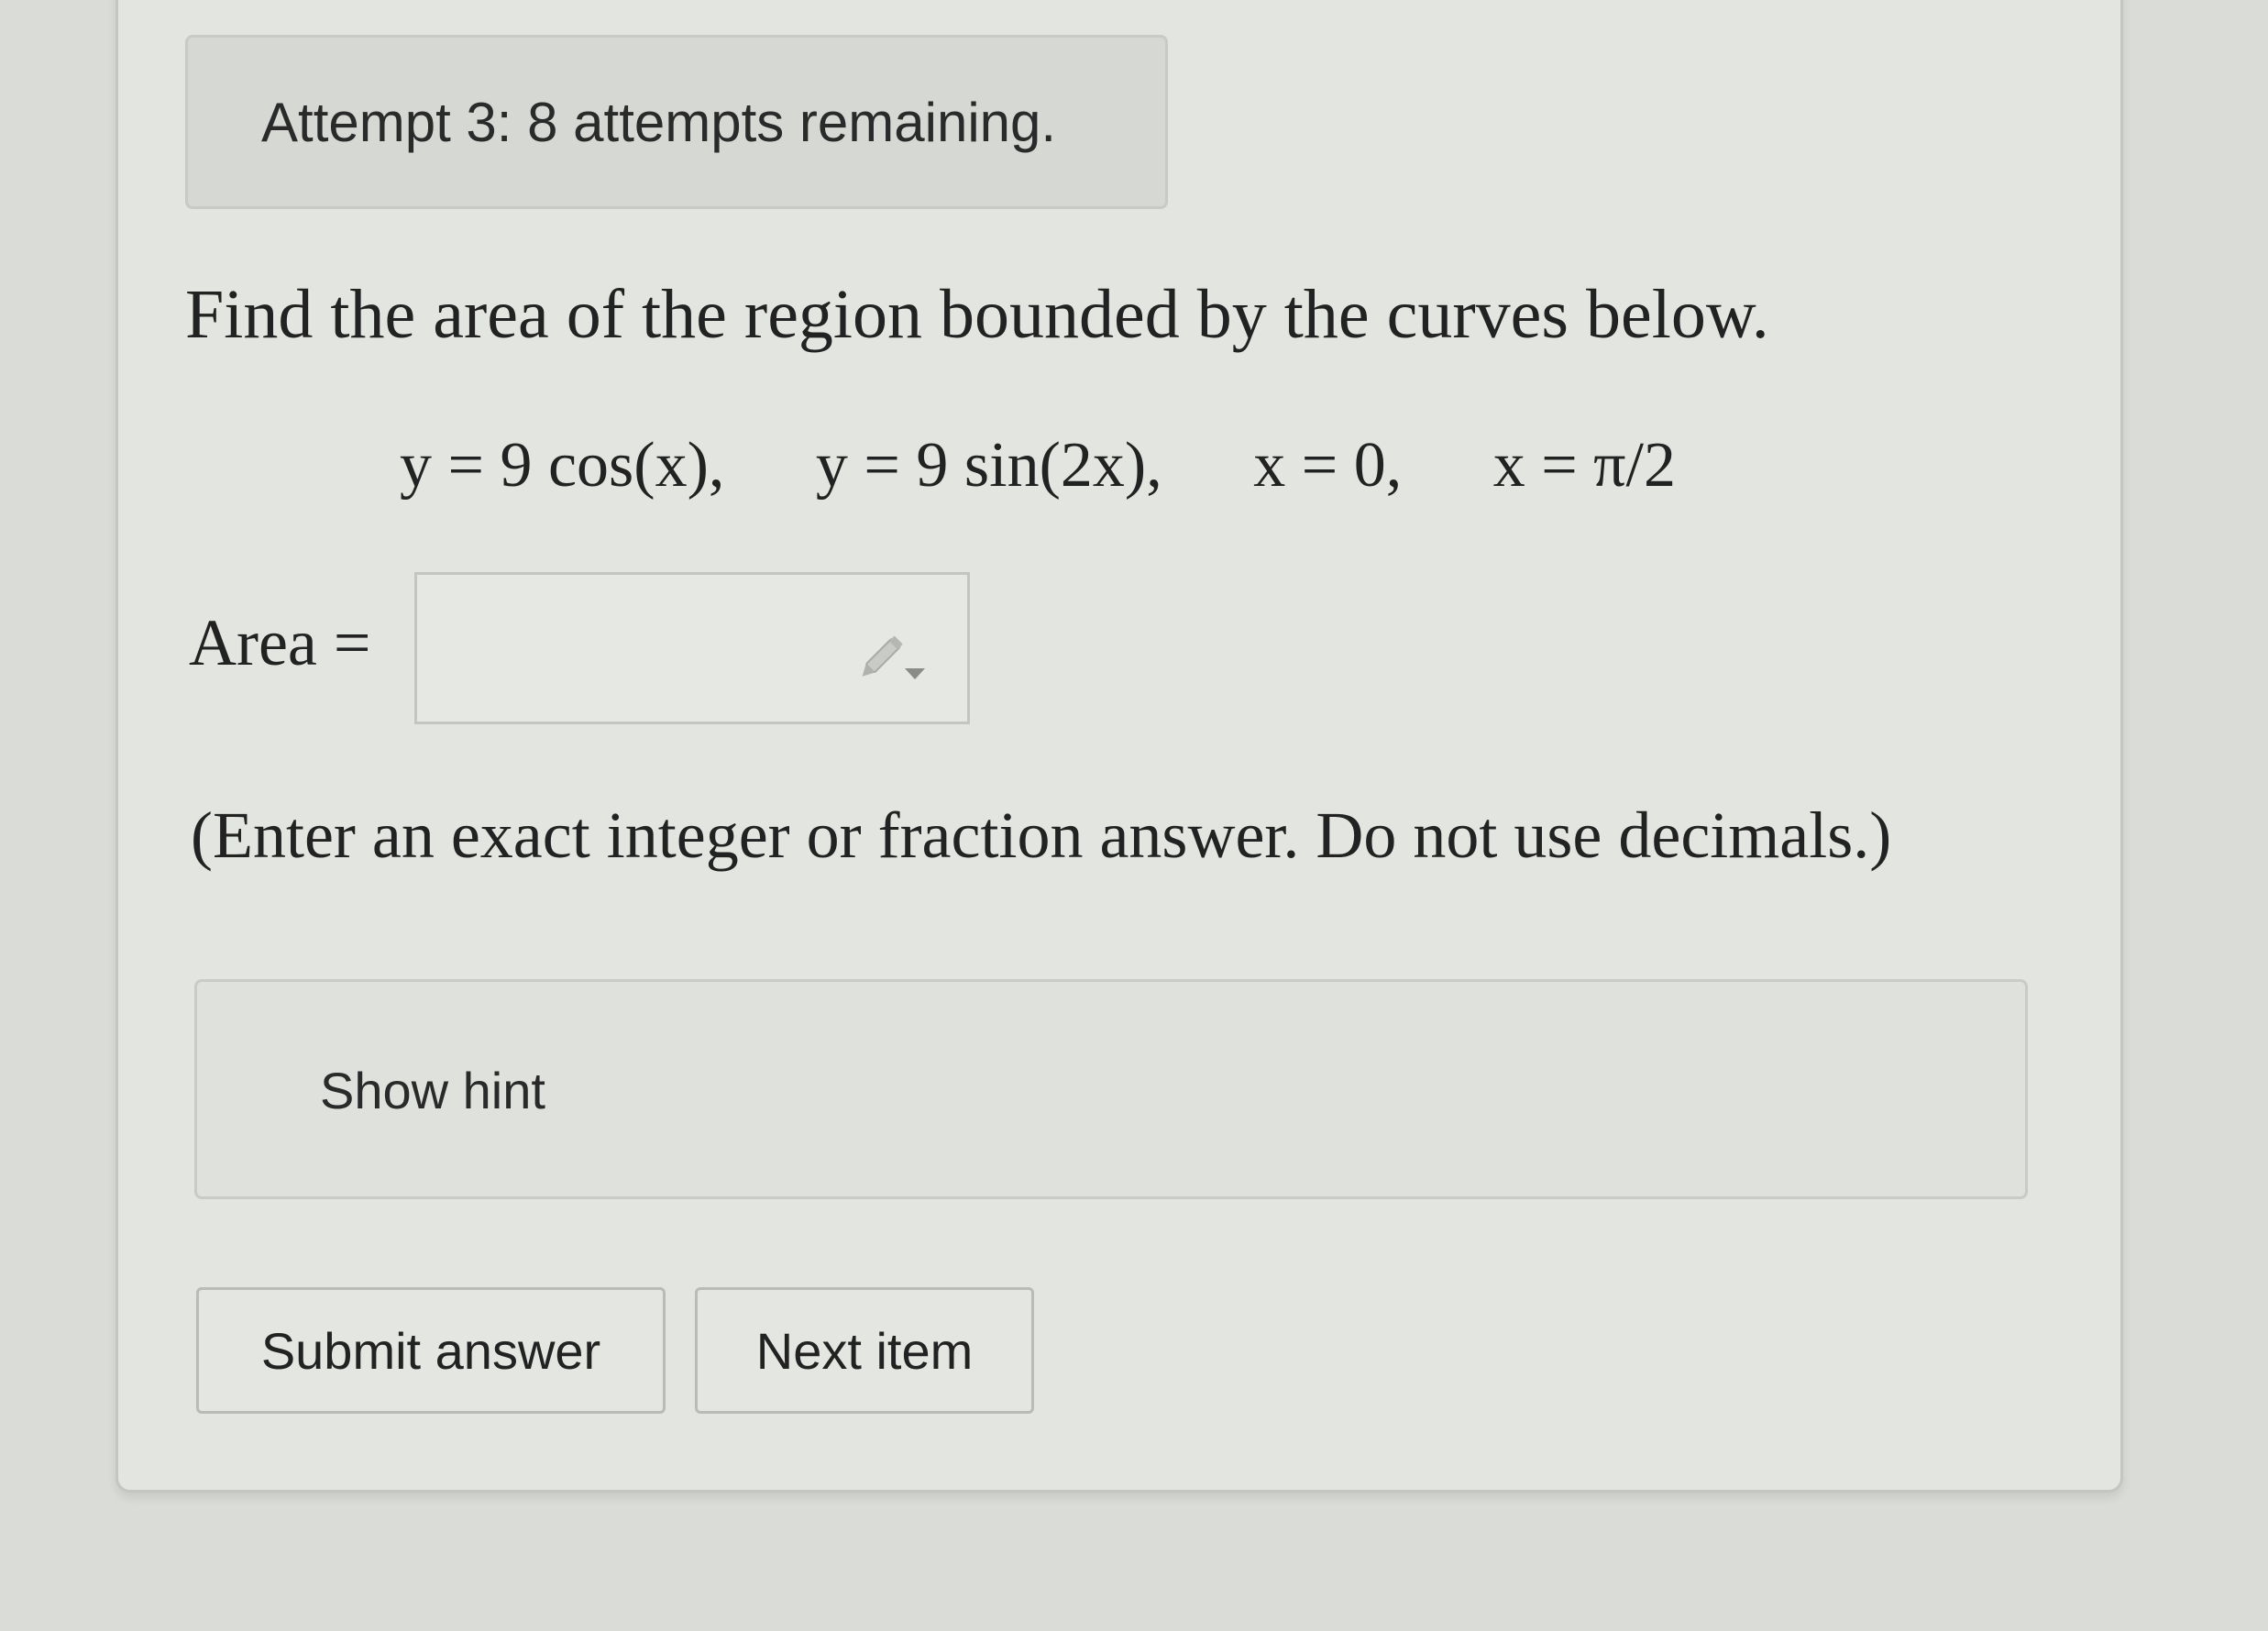 The image size is (2268, 1631). What do you see at coordinates (1328, 466) in the screenshot?
I see `equation-3: x = 0,` at bounding box center [1328, 466].